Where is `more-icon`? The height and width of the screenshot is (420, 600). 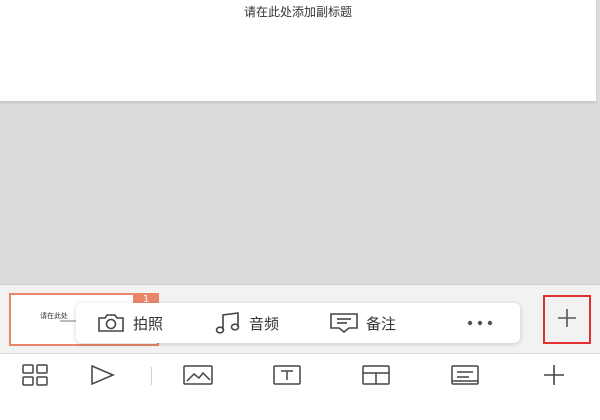 more-icon is located at coordinates (480, 323).